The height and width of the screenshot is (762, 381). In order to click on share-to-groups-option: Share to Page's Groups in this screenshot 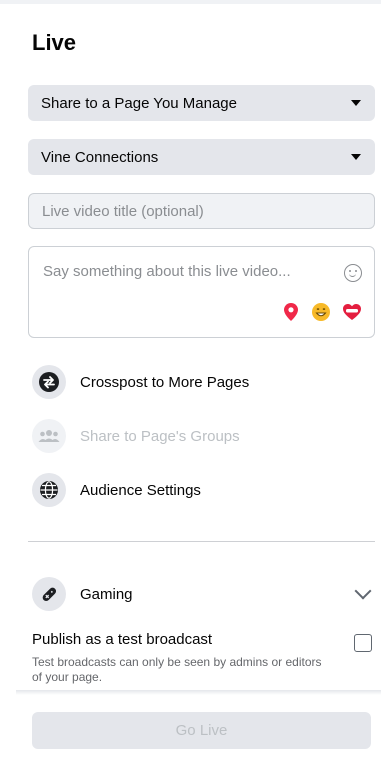, I will do `click(136, 436)`.